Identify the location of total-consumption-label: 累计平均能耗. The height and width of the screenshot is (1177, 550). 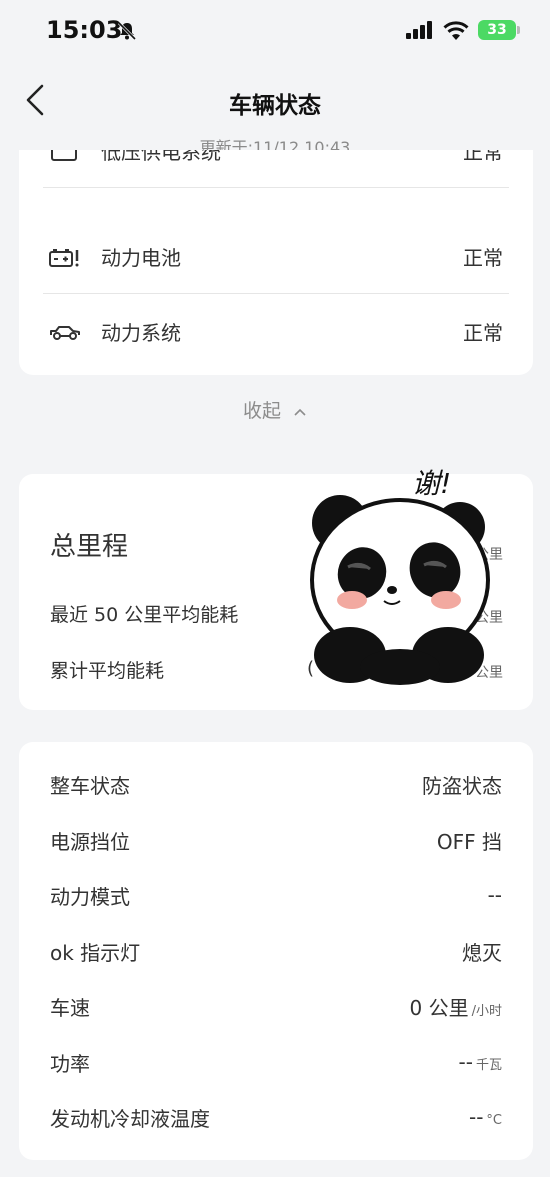
(107, 671).